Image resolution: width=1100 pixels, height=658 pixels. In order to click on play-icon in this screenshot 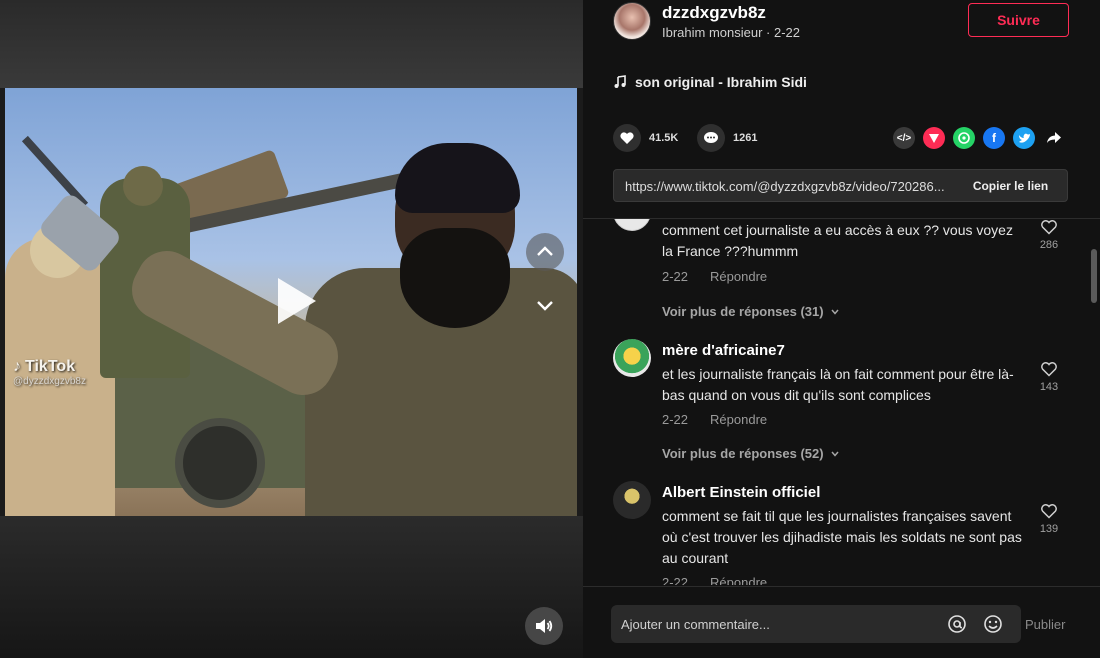, I will do `click(295, 301)`.